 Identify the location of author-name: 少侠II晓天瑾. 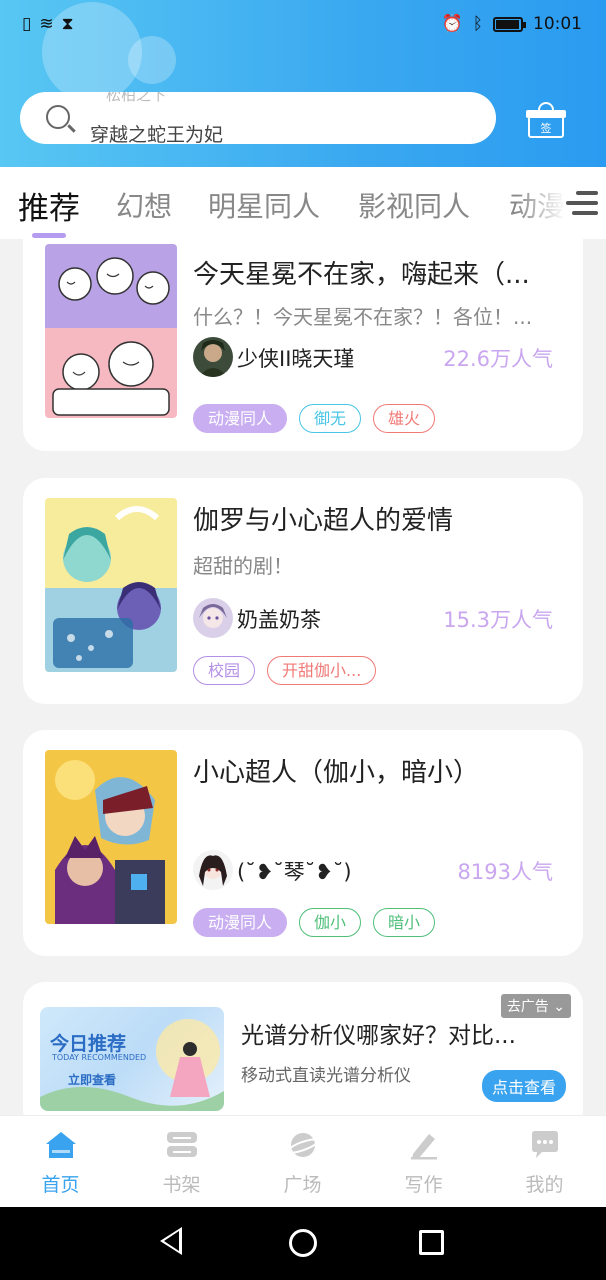
(295, 358).